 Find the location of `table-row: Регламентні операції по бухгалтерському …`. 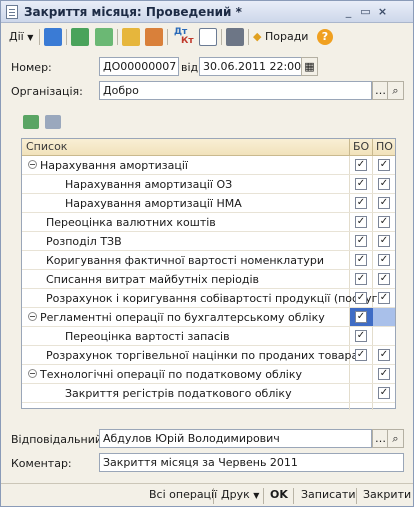

table-row: Регламентні операції по бухгалтерському … is located at coordinates (208, 317).